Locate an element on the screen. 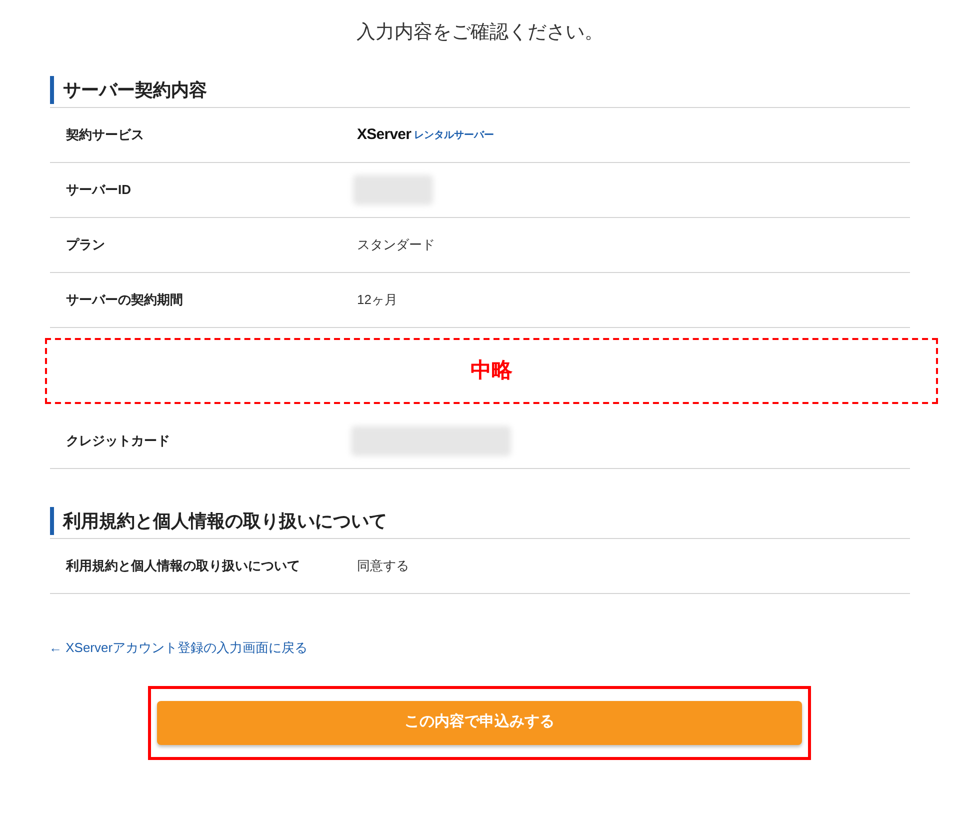  logo-subtitle: レンタルサーバー is located at coordinates (454, 135).